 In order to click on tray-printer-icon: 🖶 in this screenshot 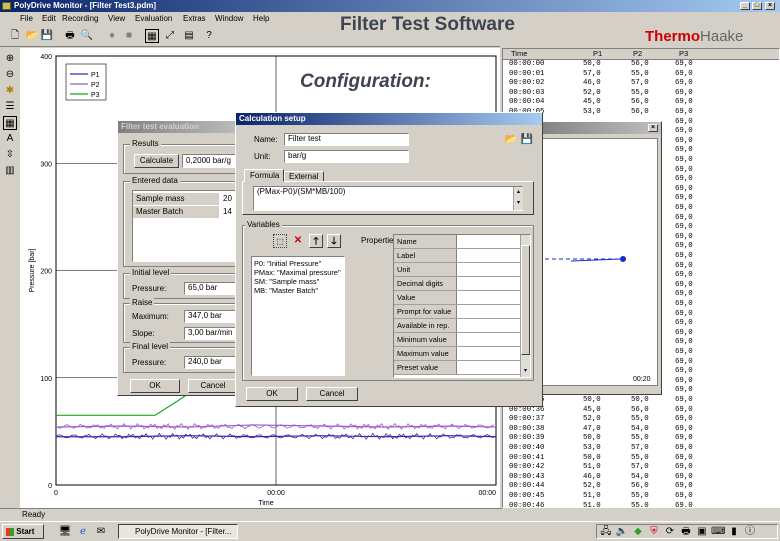, I will do `click(686, 532)`.